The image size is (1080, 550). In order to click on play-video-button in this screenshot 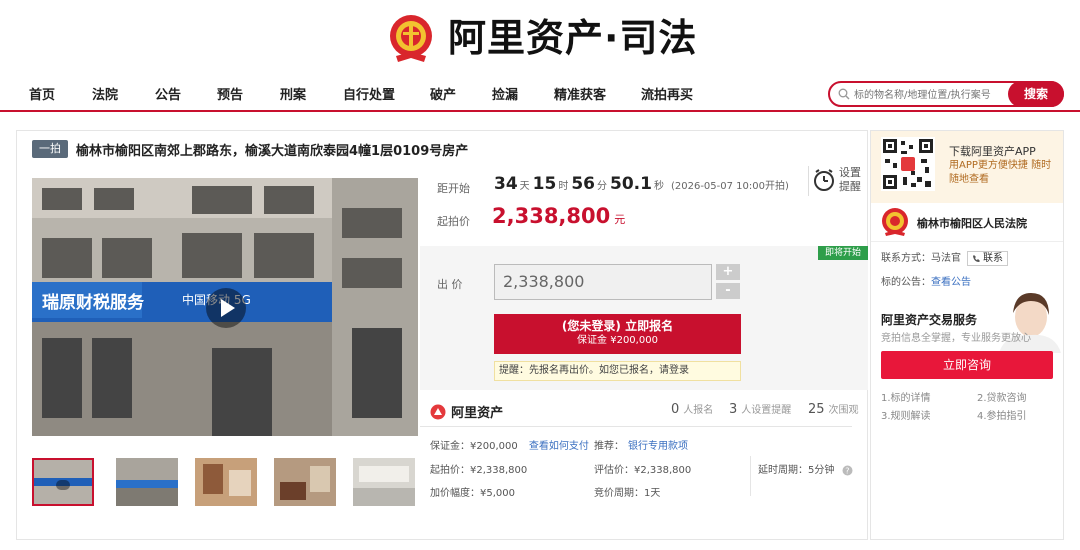, I will do `click(226, 308)`.